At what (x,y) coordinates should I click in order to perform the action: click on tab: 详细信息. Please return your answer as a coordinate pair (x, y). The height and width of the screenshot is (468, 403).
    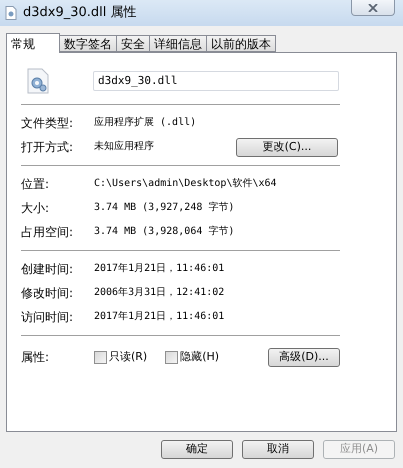
    Looking at the image, I should click on (178, 43).